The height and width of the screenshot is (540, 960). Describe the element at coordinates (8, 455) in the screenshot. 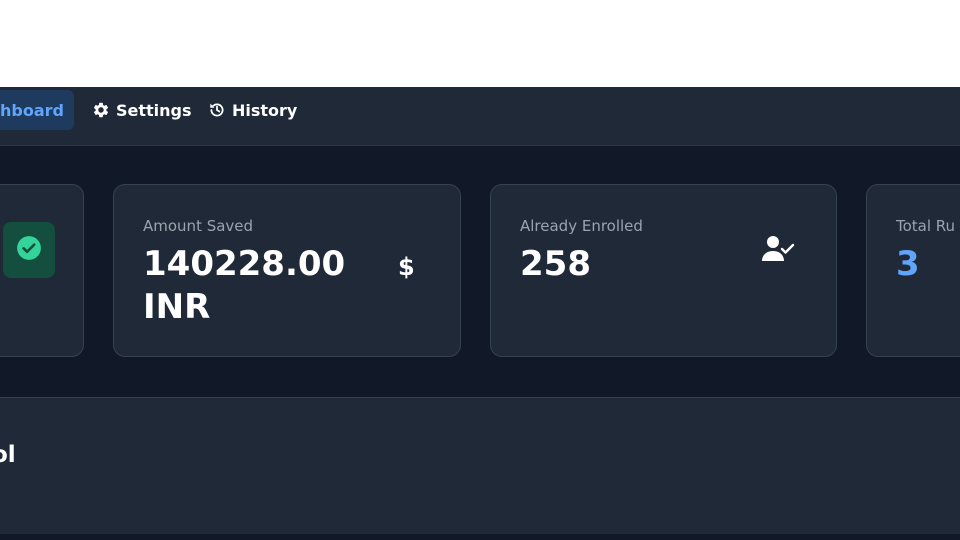

I see `panel-title: ol` at that location.